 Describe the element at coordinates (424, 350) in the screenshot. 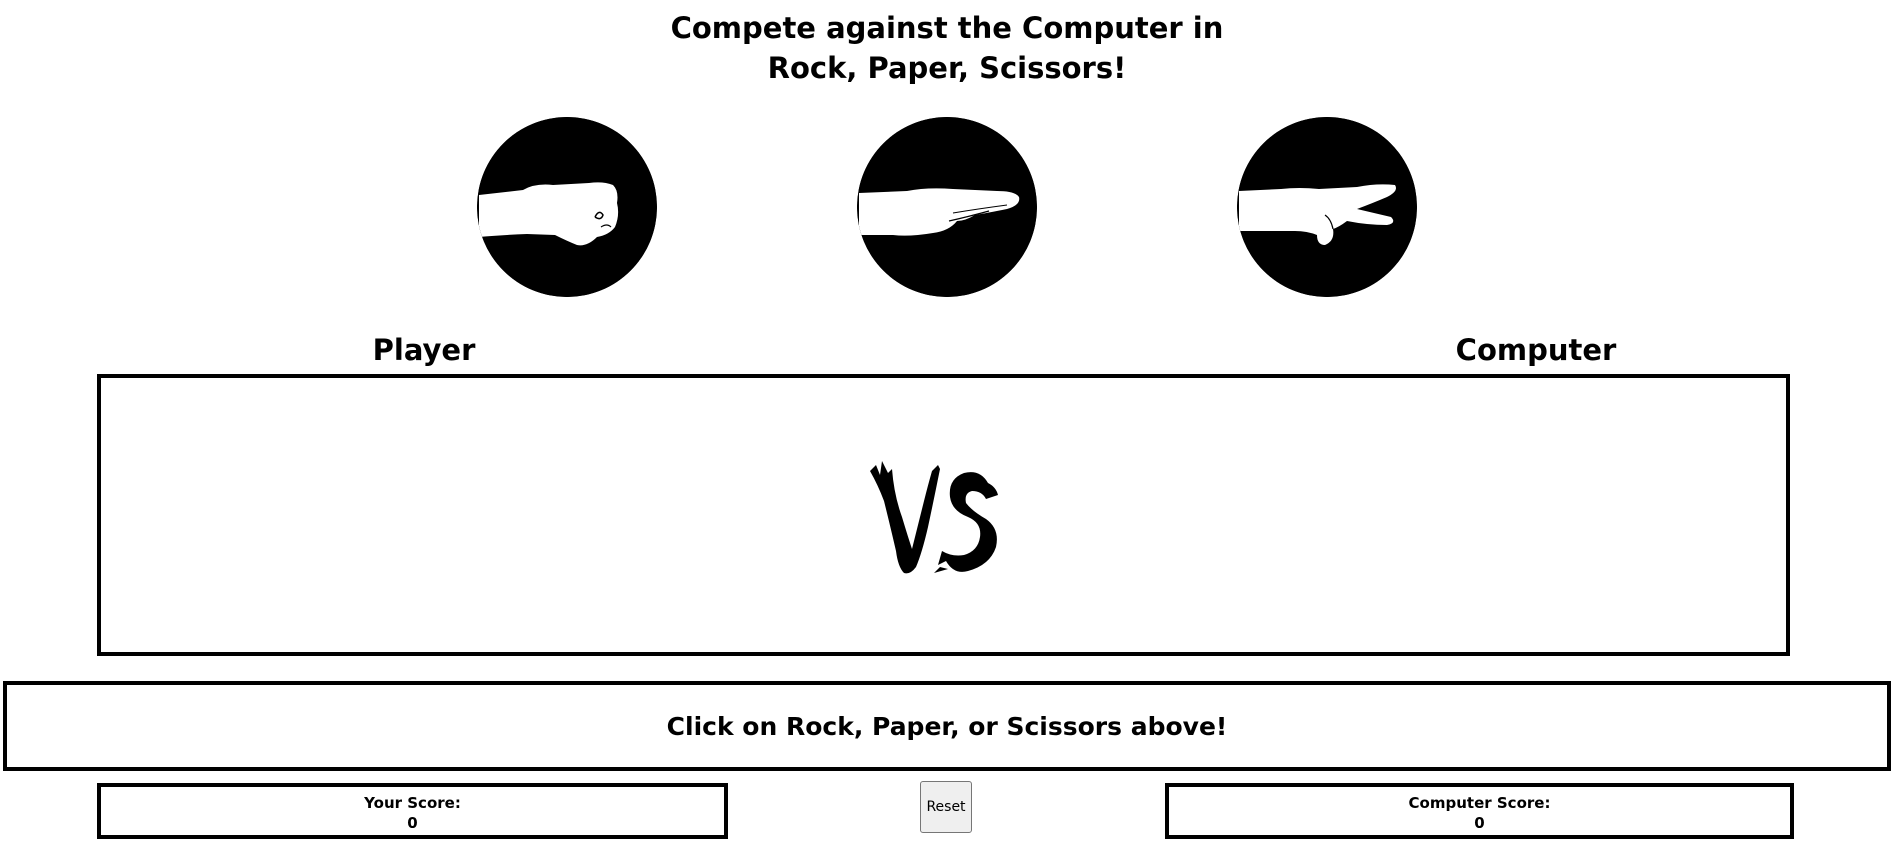

I see `player-label: Player` at that location.